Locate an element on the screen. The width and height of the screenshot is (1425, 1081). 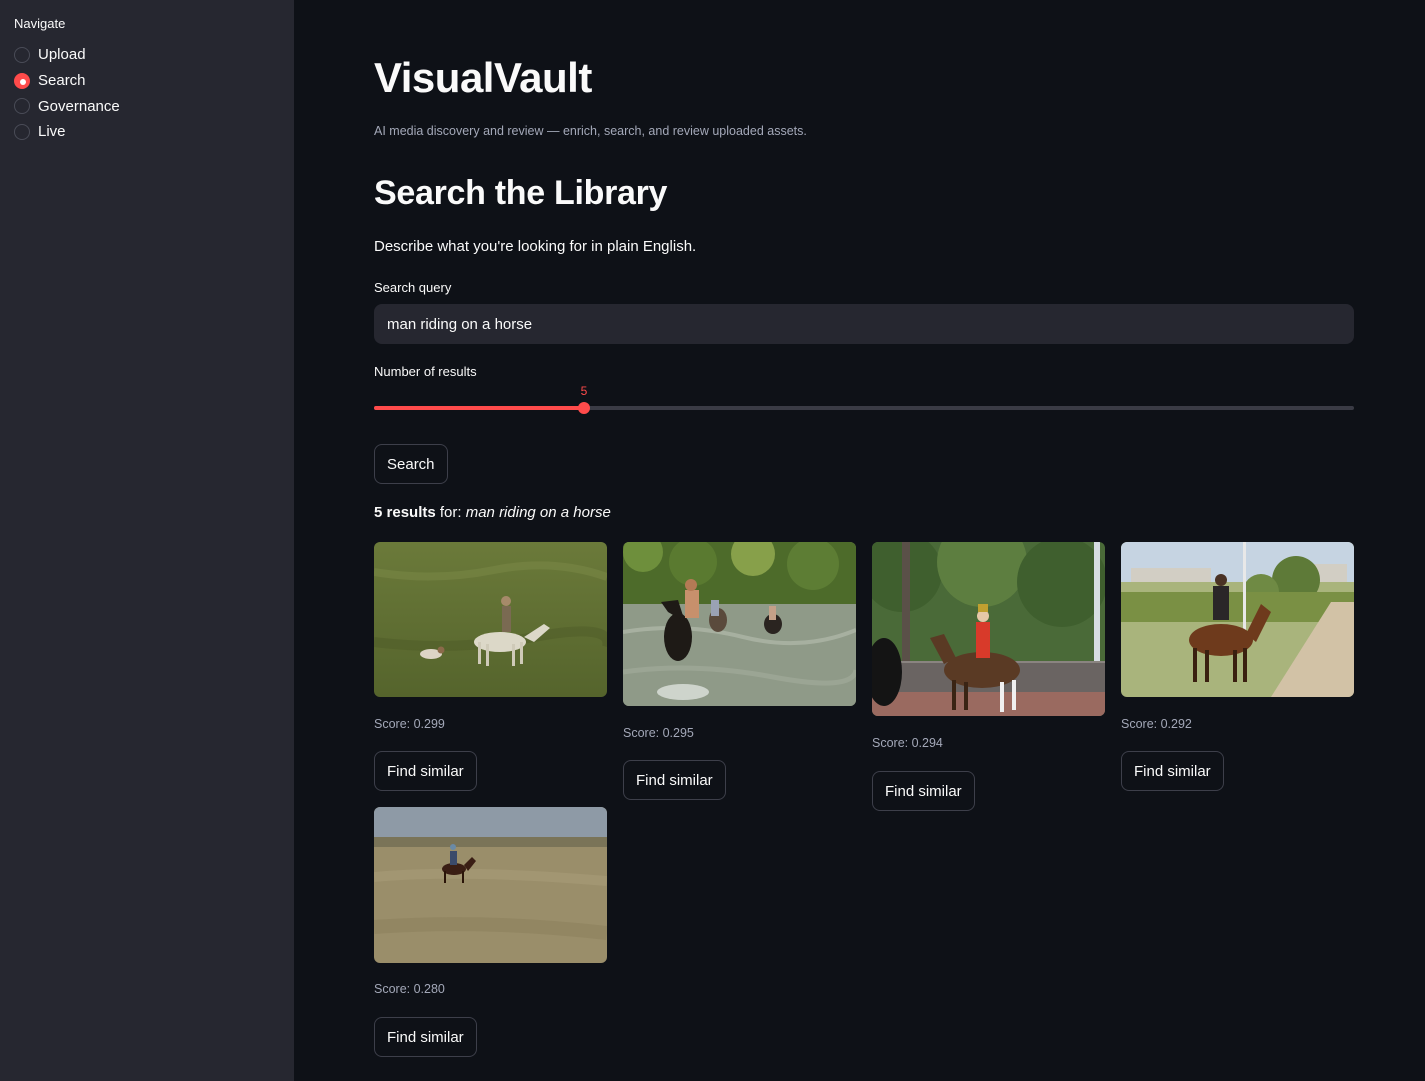
nav-label: Navigate is located at coordinates (40, 23).